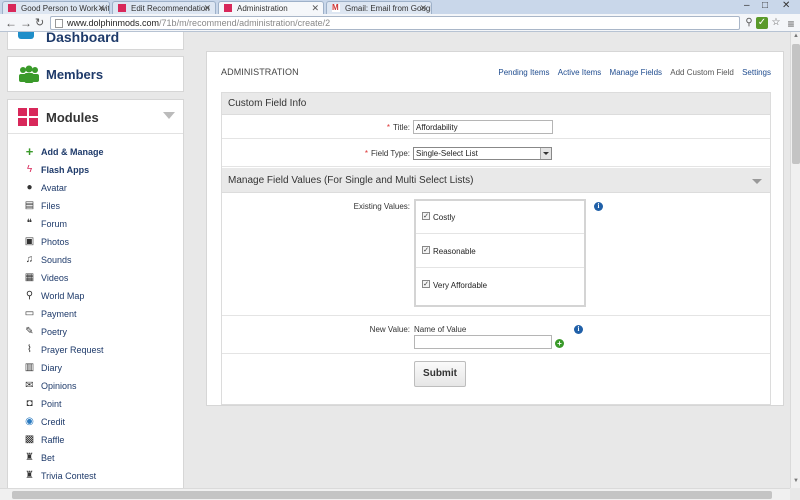  Describe the element at coordinates (95, 206) in the screenshot. I see `sidebar-item-files: ▤ Files` at that location.